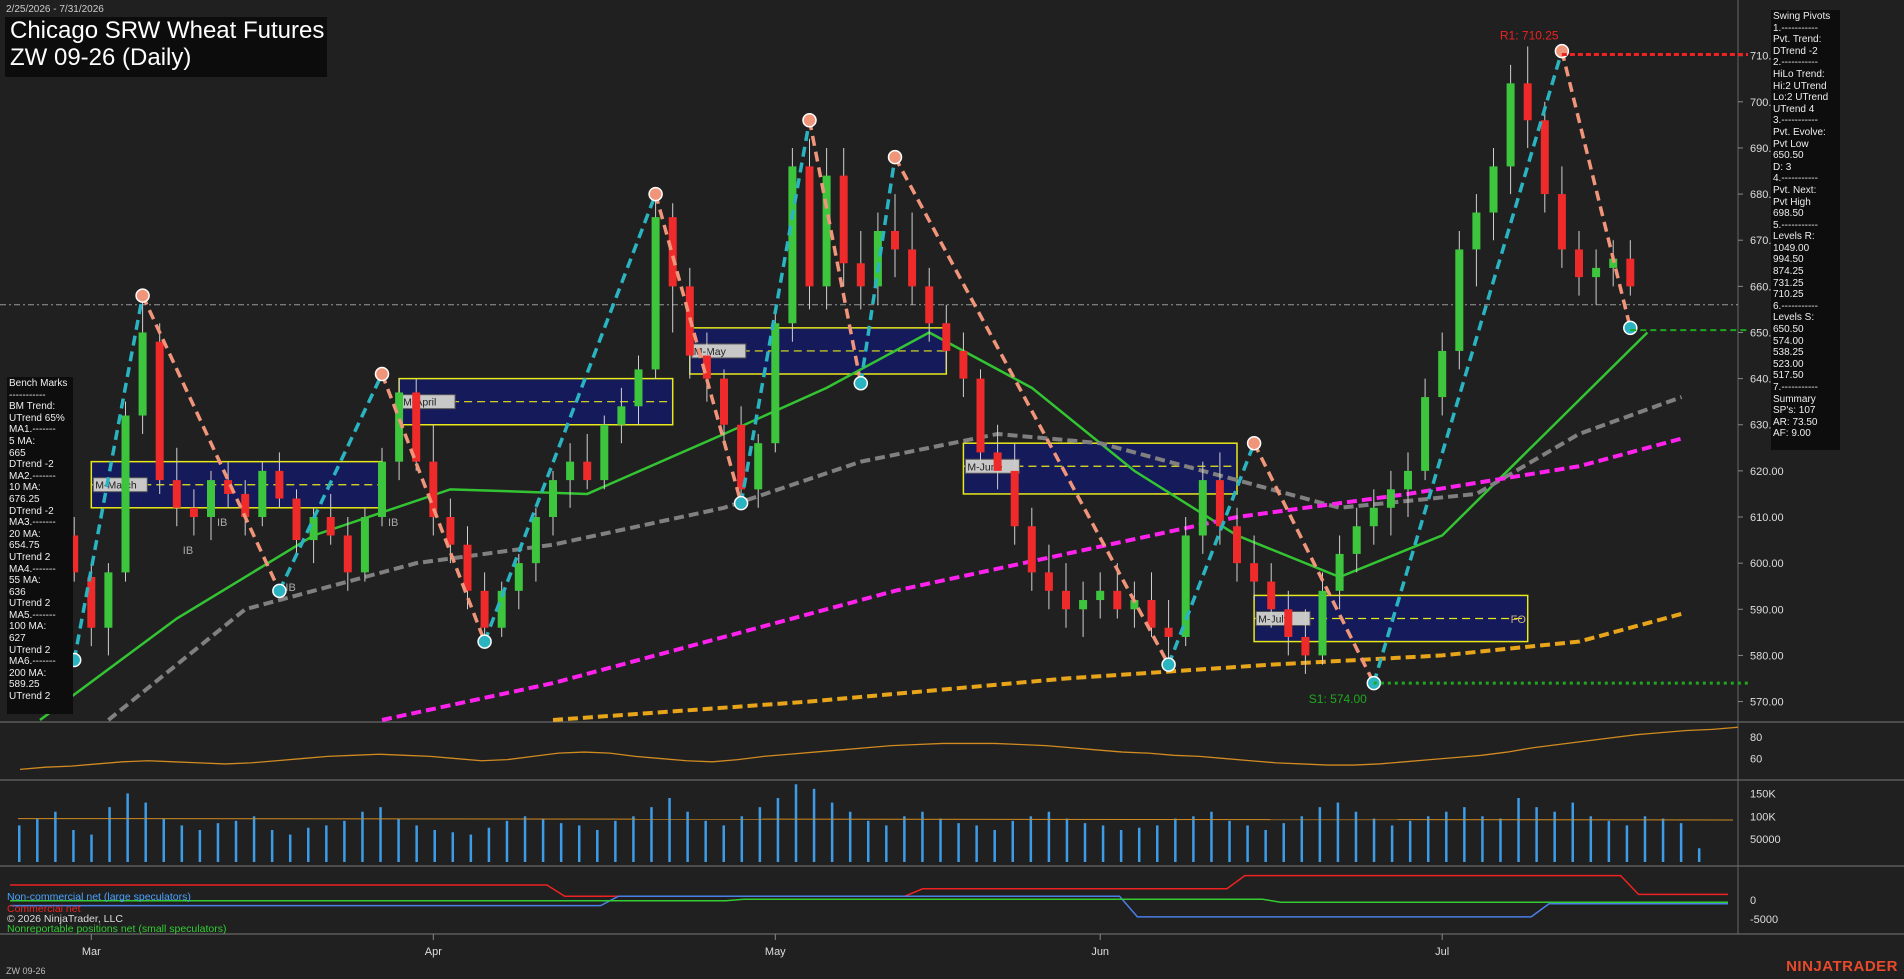 The width and height of the screenshot is (1904, 979). Describe the element at coordinates (31, 465) in the screenshot. I see `bench-panel-line: DTrend -2` at that location.